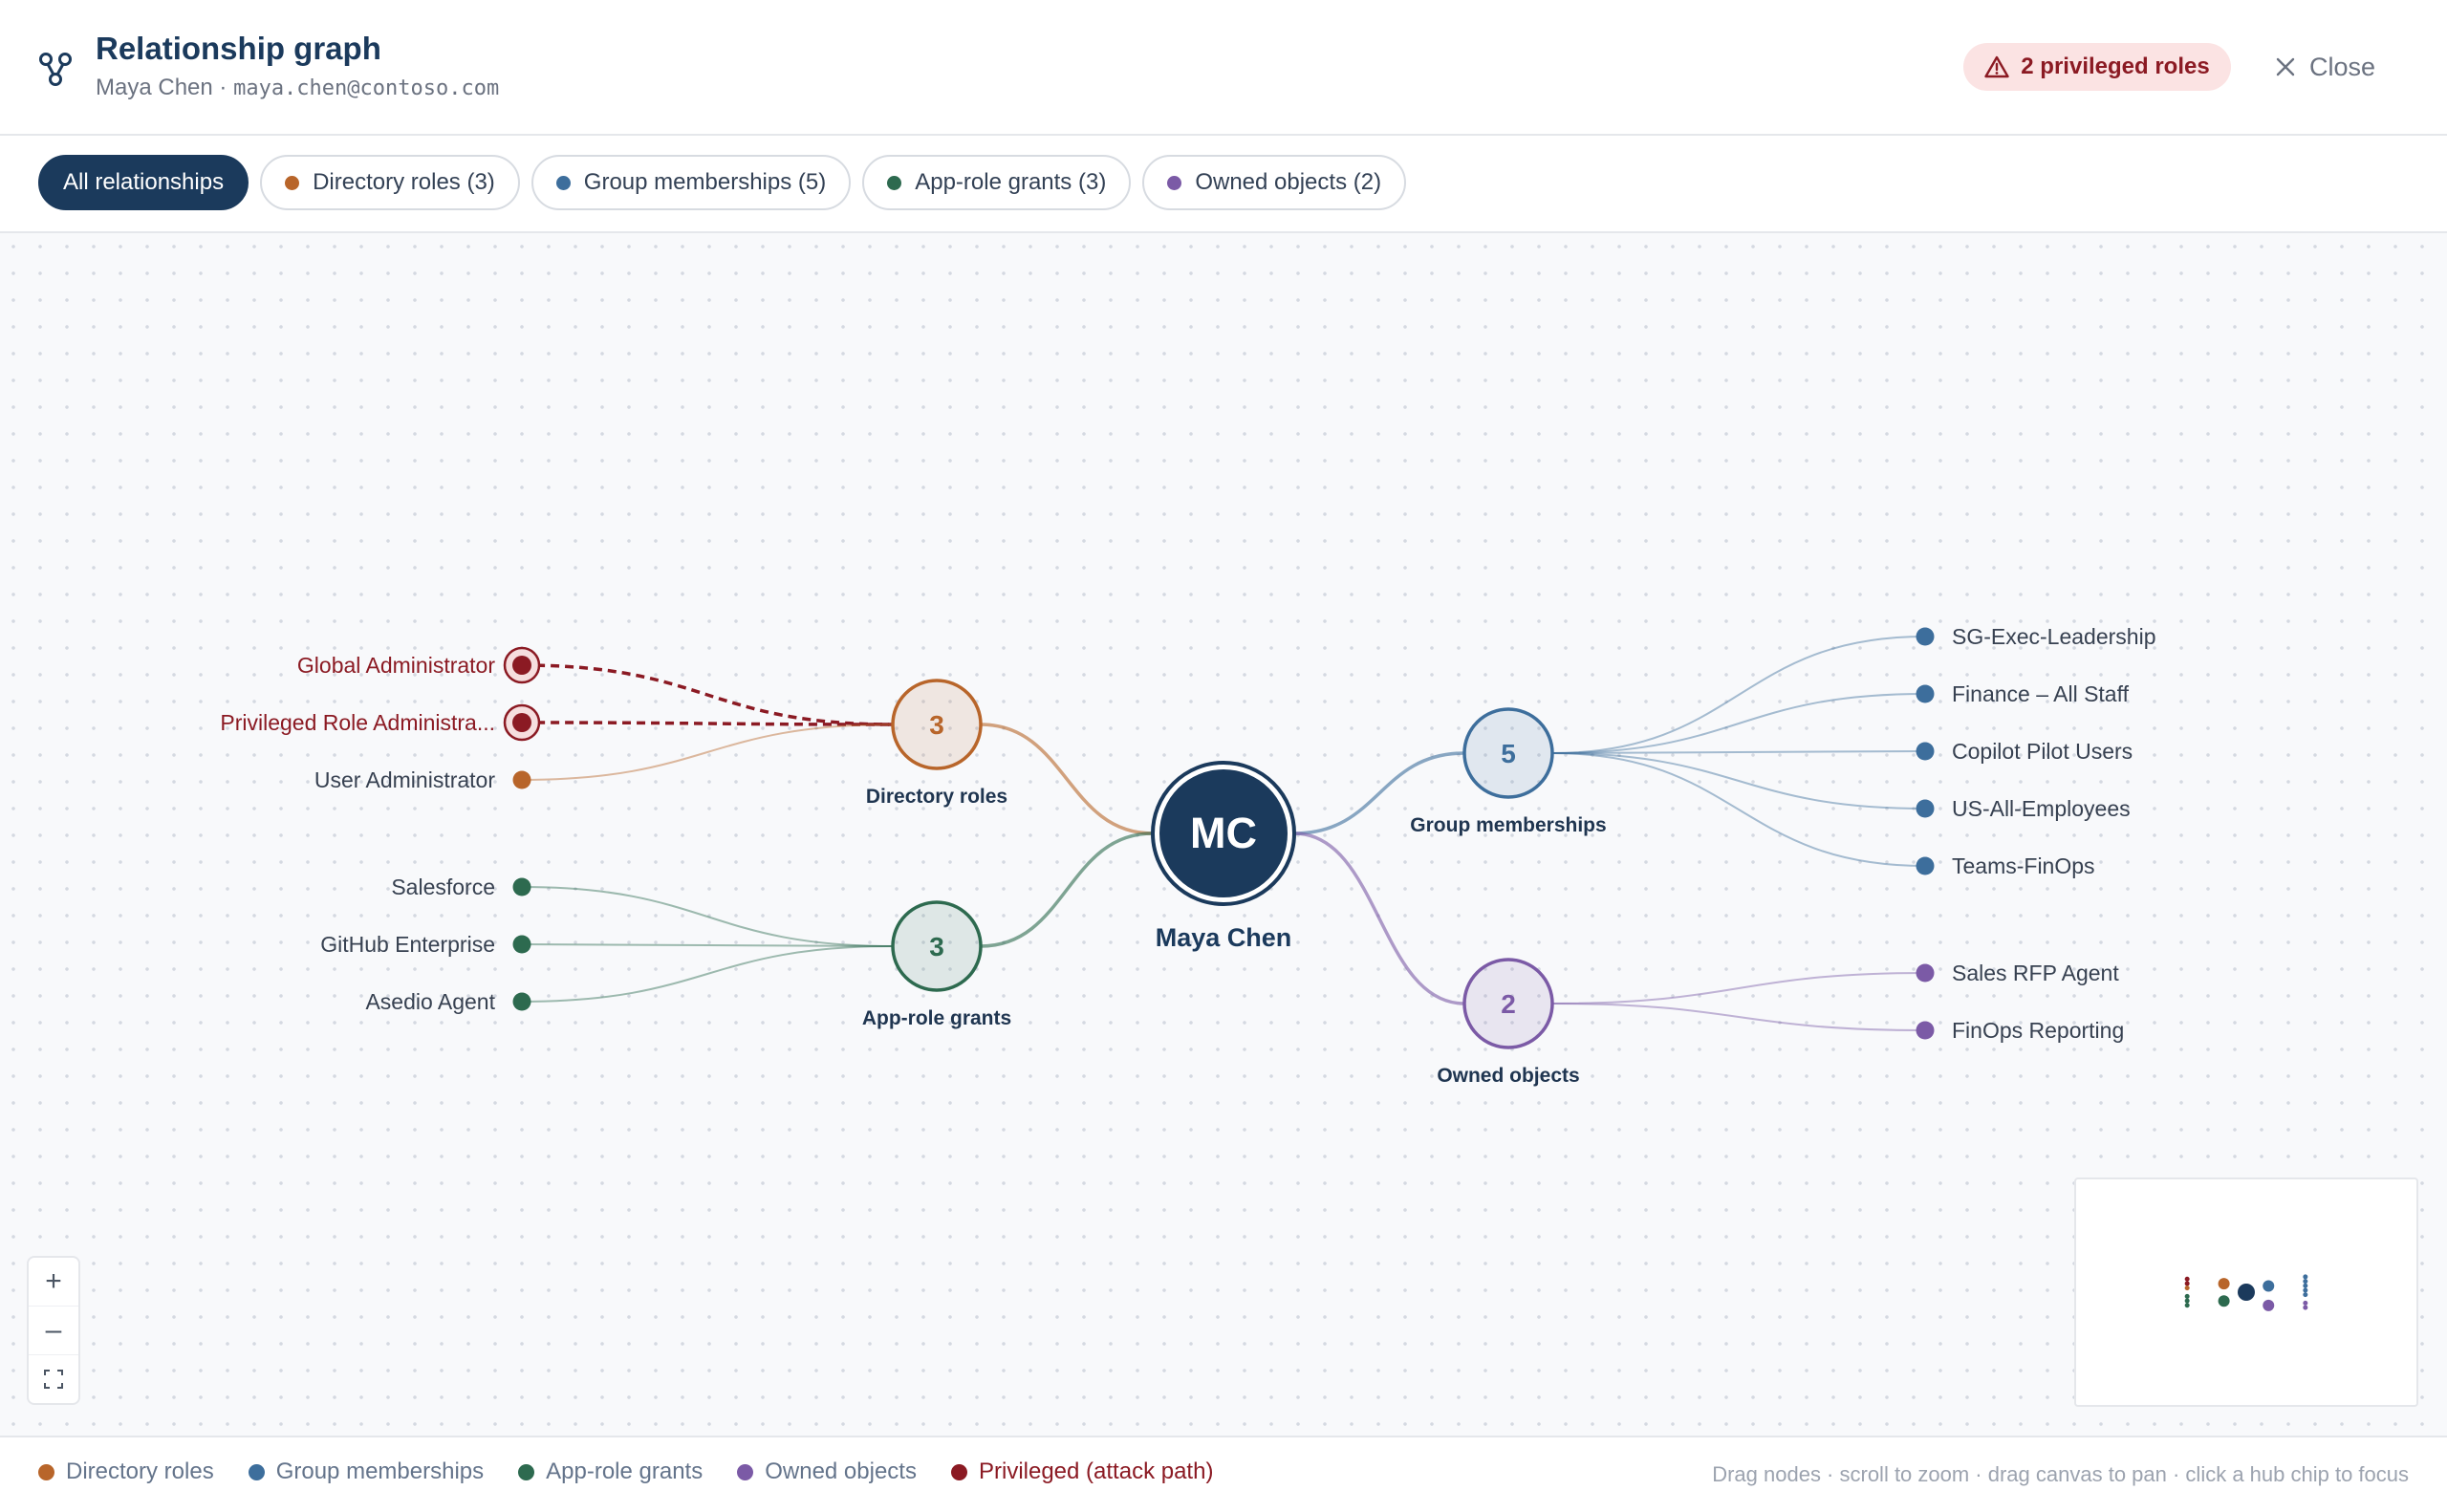 The height and width of the screenshot is (1512, 2447). I want to click on leaf-label: SG-Exec-Leadership, so click(2054, 636).